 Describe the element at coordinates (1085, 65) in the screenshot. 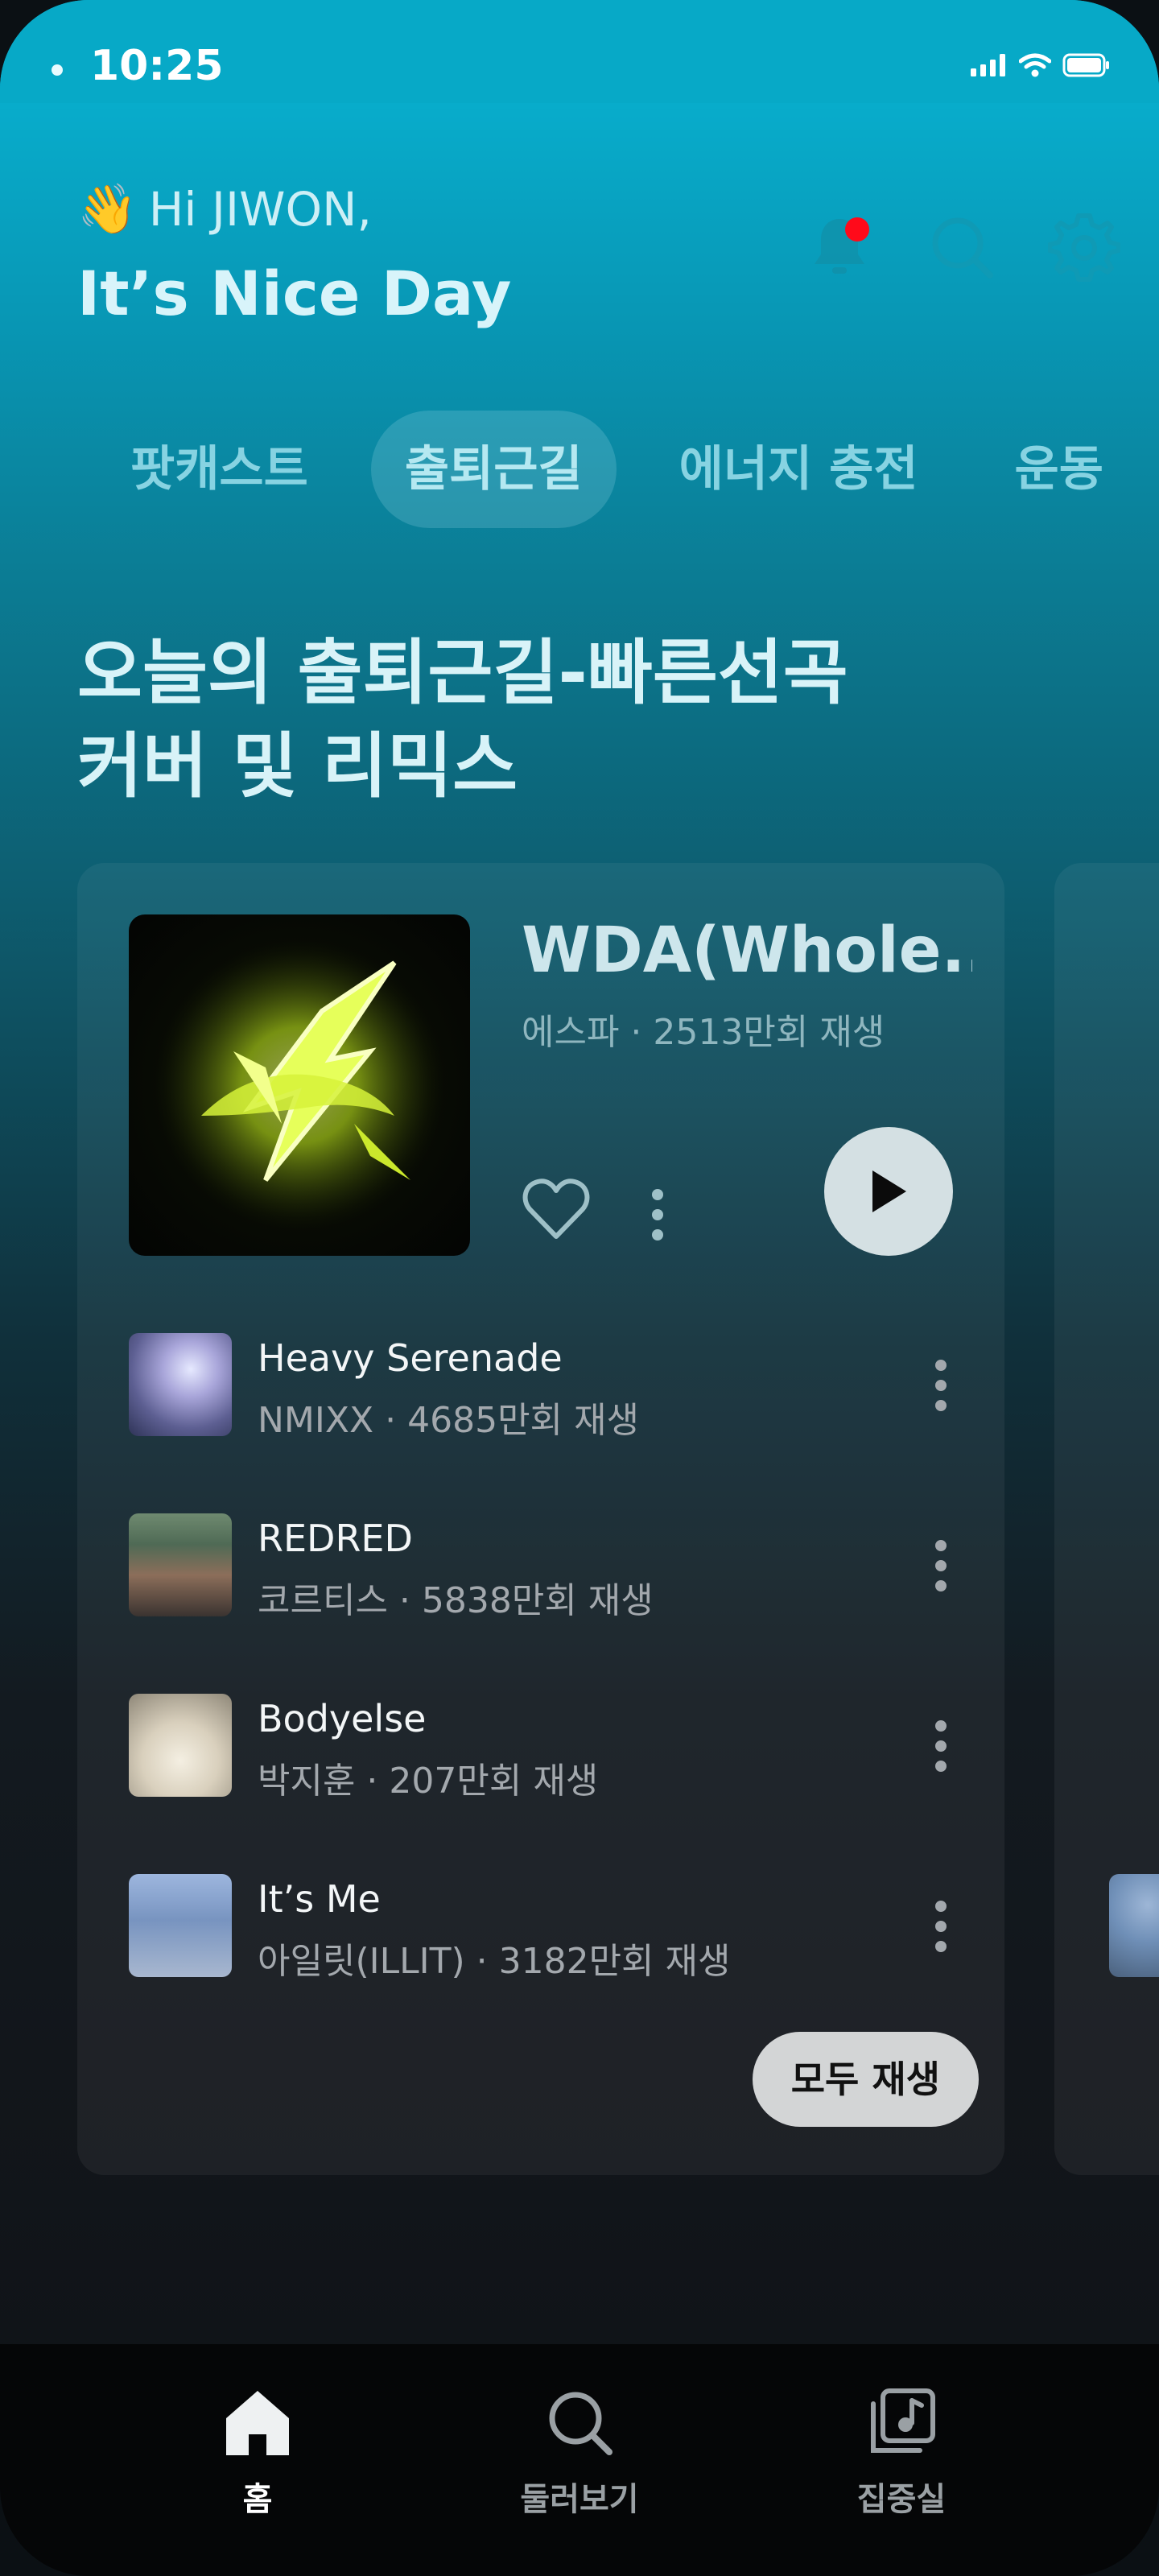

I see `battery-icon` at that location.